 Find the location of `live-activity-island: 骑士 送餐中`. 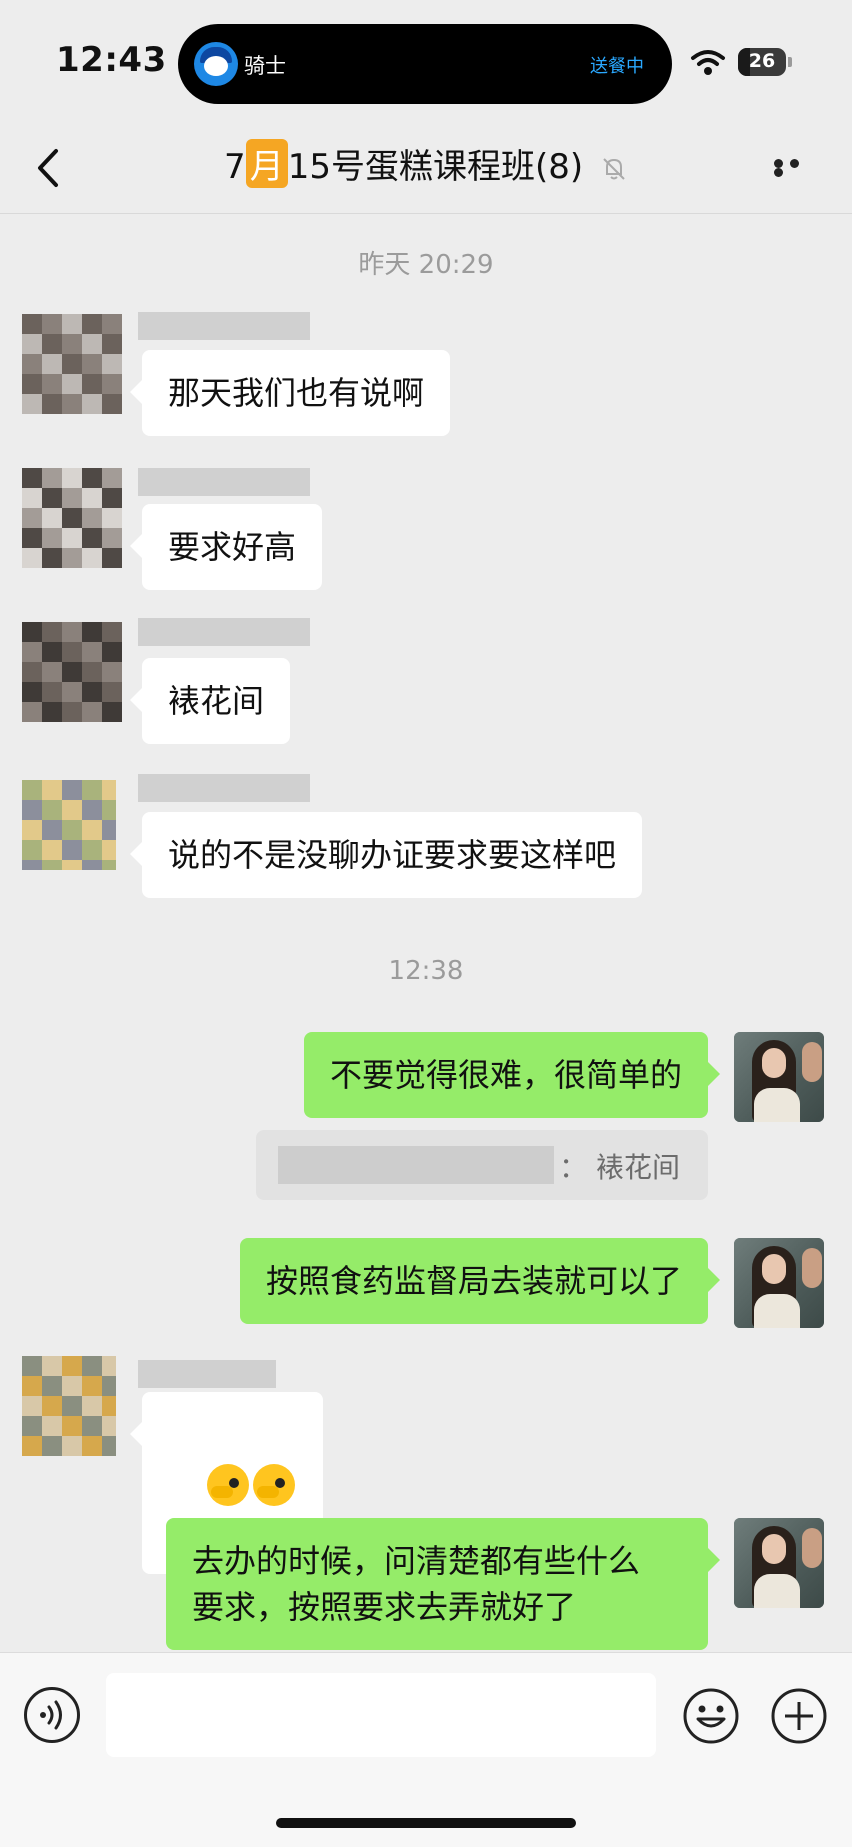

live-activity-island: 骑士 送餐中 is located at coordinates (425, 64).